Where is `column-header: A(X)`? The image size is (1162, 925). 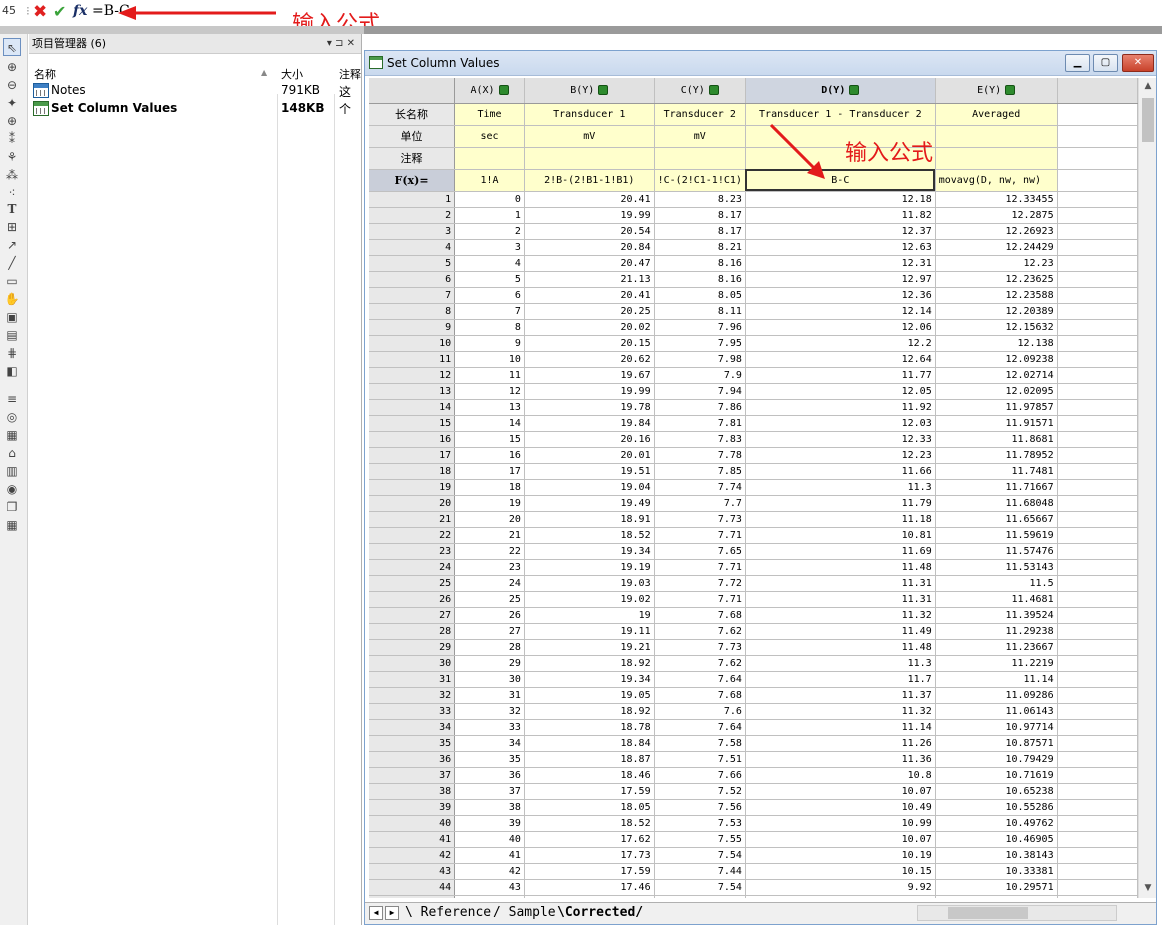 column-header: A(X) is located at coordinates (489, 91).